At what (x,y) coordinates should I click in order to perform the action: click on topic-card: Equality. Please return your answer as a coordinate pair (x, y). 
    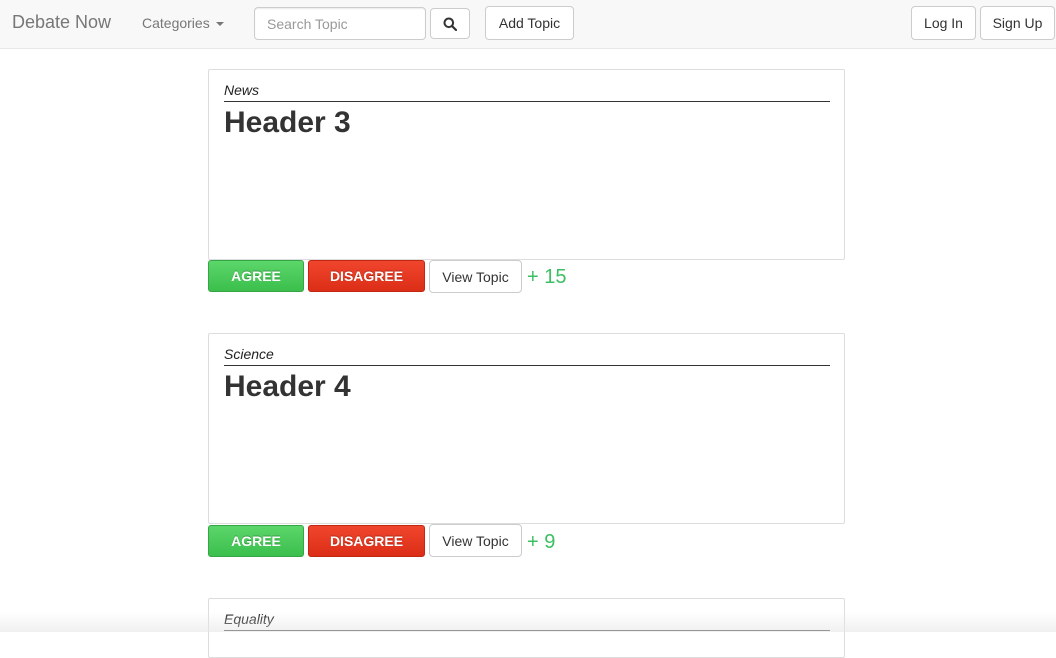
    Looking at the image, I should click on (526, 628).